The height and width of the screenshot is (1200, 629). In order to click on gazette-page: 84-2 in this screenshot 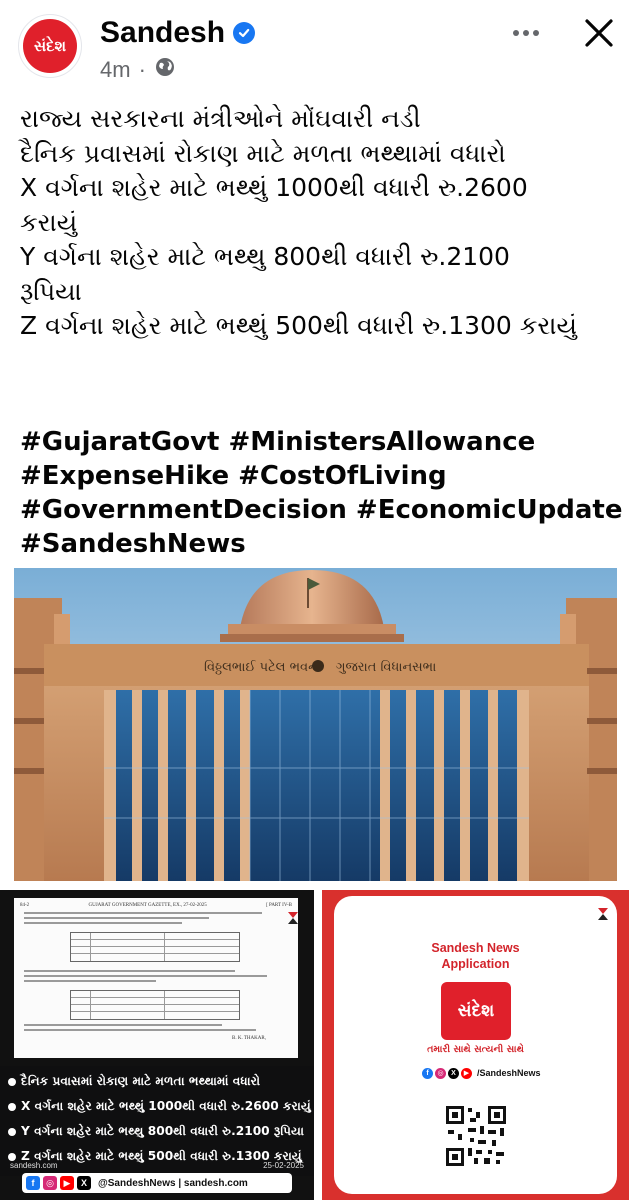, I will do `click(25, 905)`.